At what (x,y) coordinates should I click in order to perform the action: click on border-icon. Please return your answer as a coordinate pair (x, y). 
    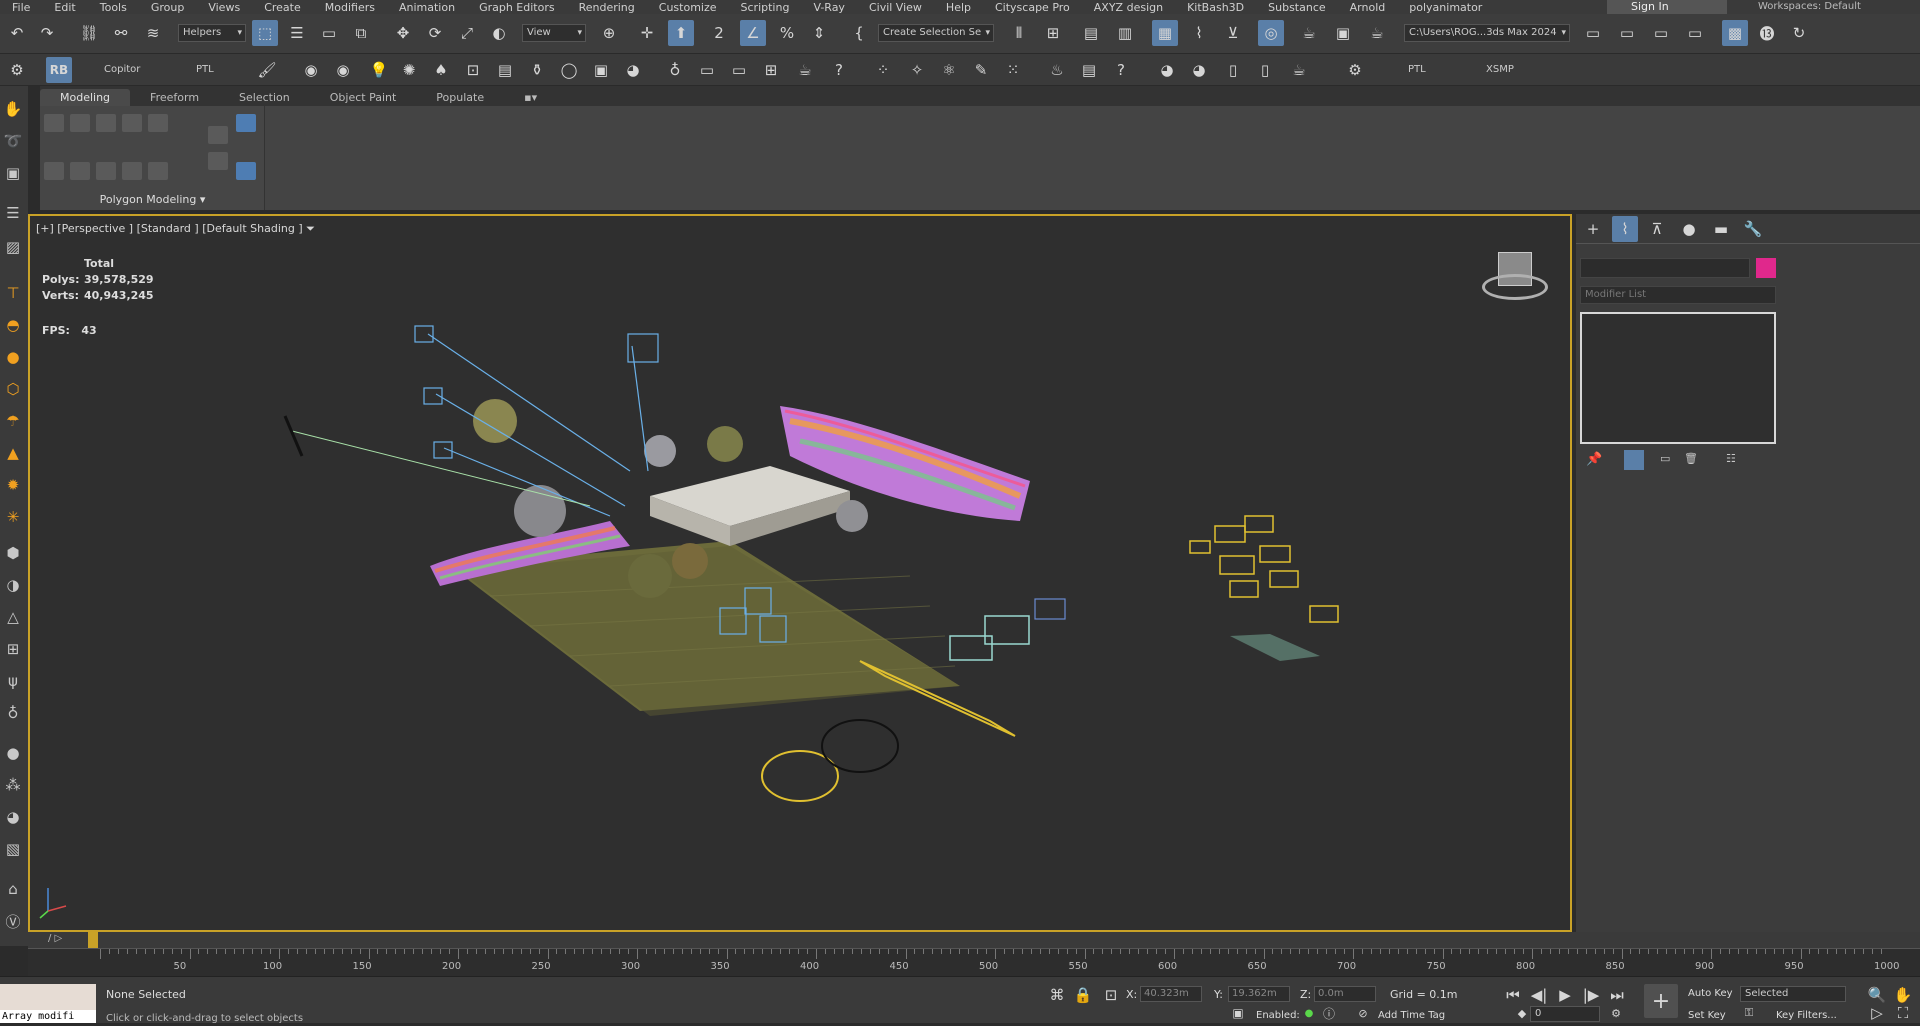
    Looking at the image, I should click on (106, 123).